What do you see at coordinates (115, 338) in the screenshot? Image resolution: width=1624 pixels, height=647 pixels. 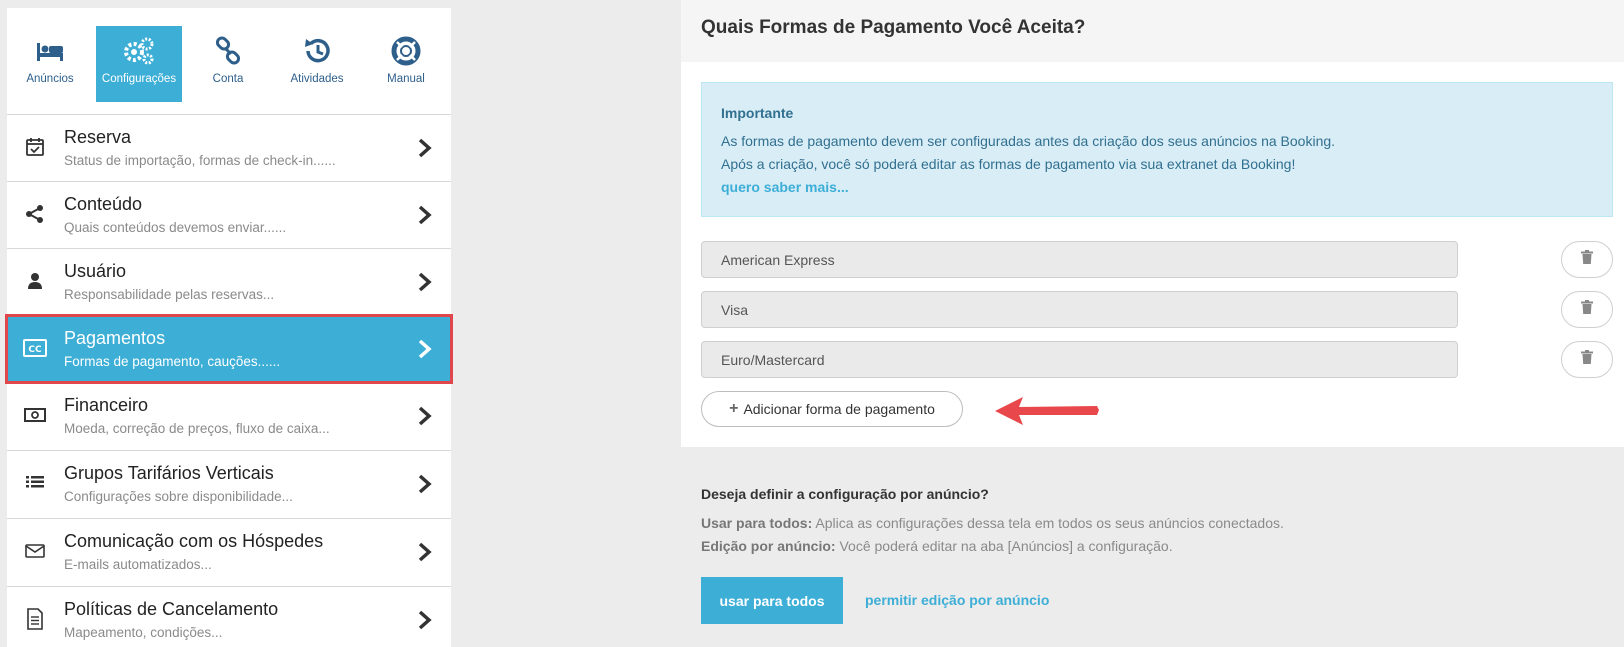 I see `menu-item-title: Pagamentos` at bounding box center [115, 338].